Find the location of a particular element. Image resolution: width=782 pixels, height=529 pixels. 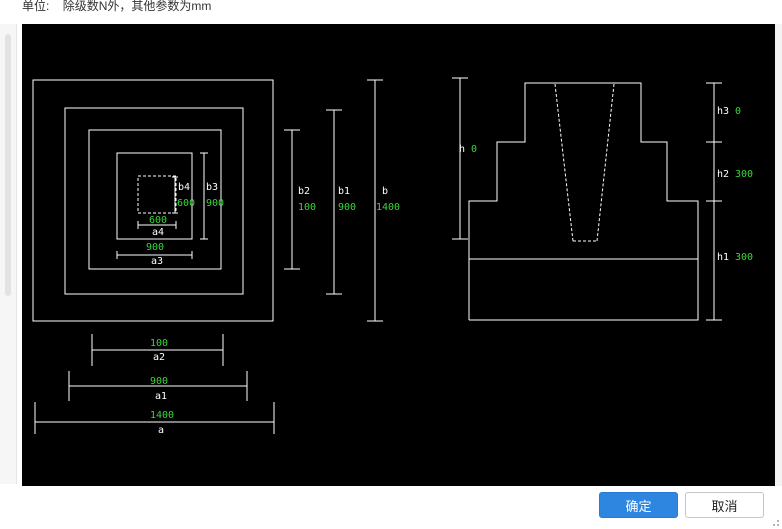

a1-value: 900 is located at coordinates (159, 381).